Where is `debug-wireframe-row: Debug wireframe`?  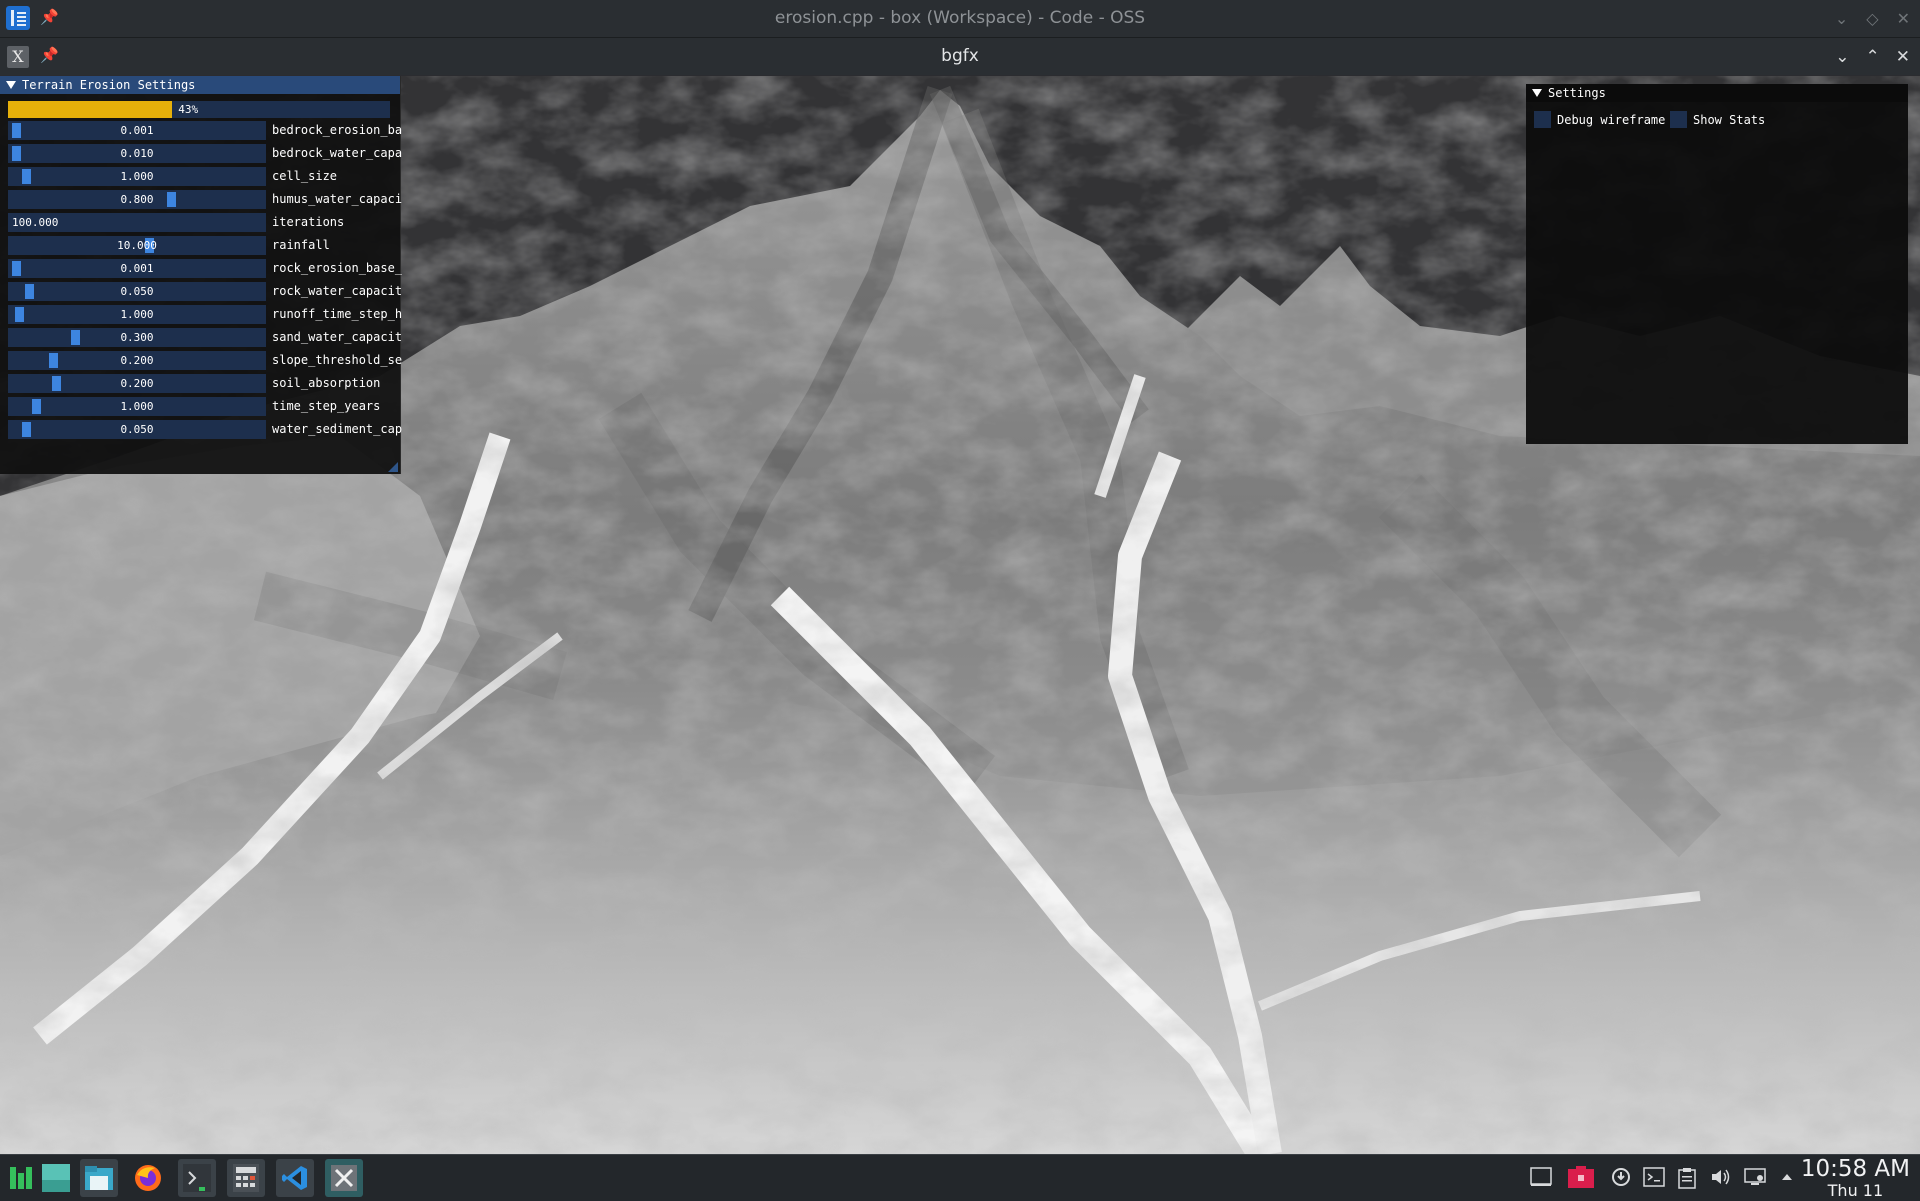
debug-wireframe-row: Debug wireframe is located at coordinates (1599, 119).